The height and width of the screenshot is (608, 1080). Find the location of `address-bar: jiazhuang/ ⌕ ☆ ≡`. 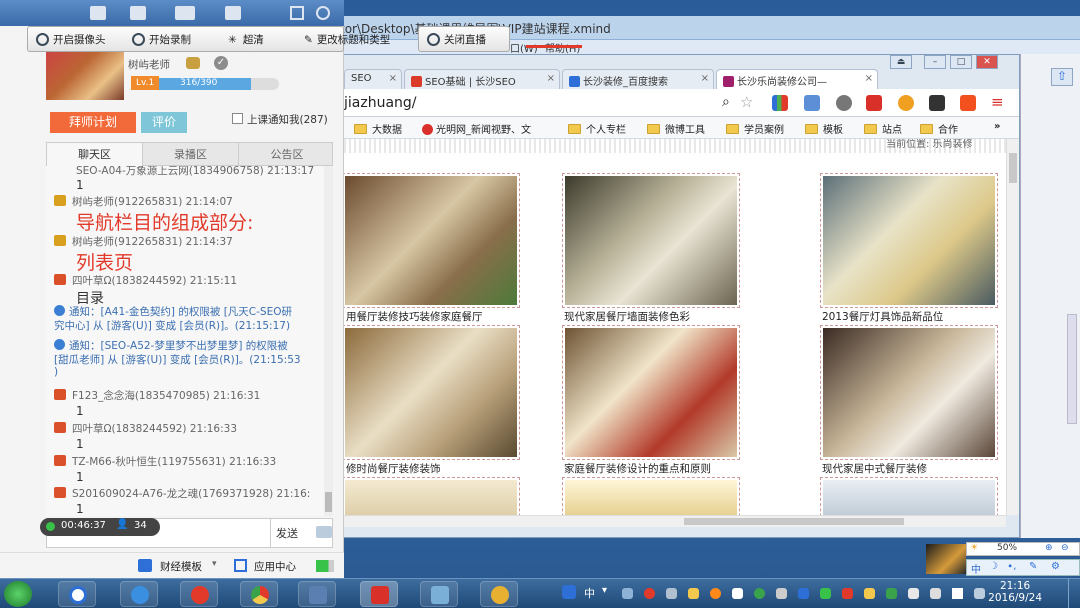

address-bar: jiazhuang/ ⌕ ☆ ≡ is located at coordinates (681, 103).